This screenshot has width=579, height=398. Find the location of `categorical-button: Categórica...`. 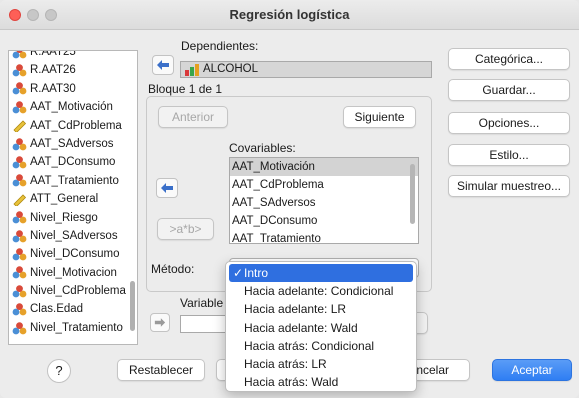

categorical-button: Categórica... is located at coordinates (509, 59).